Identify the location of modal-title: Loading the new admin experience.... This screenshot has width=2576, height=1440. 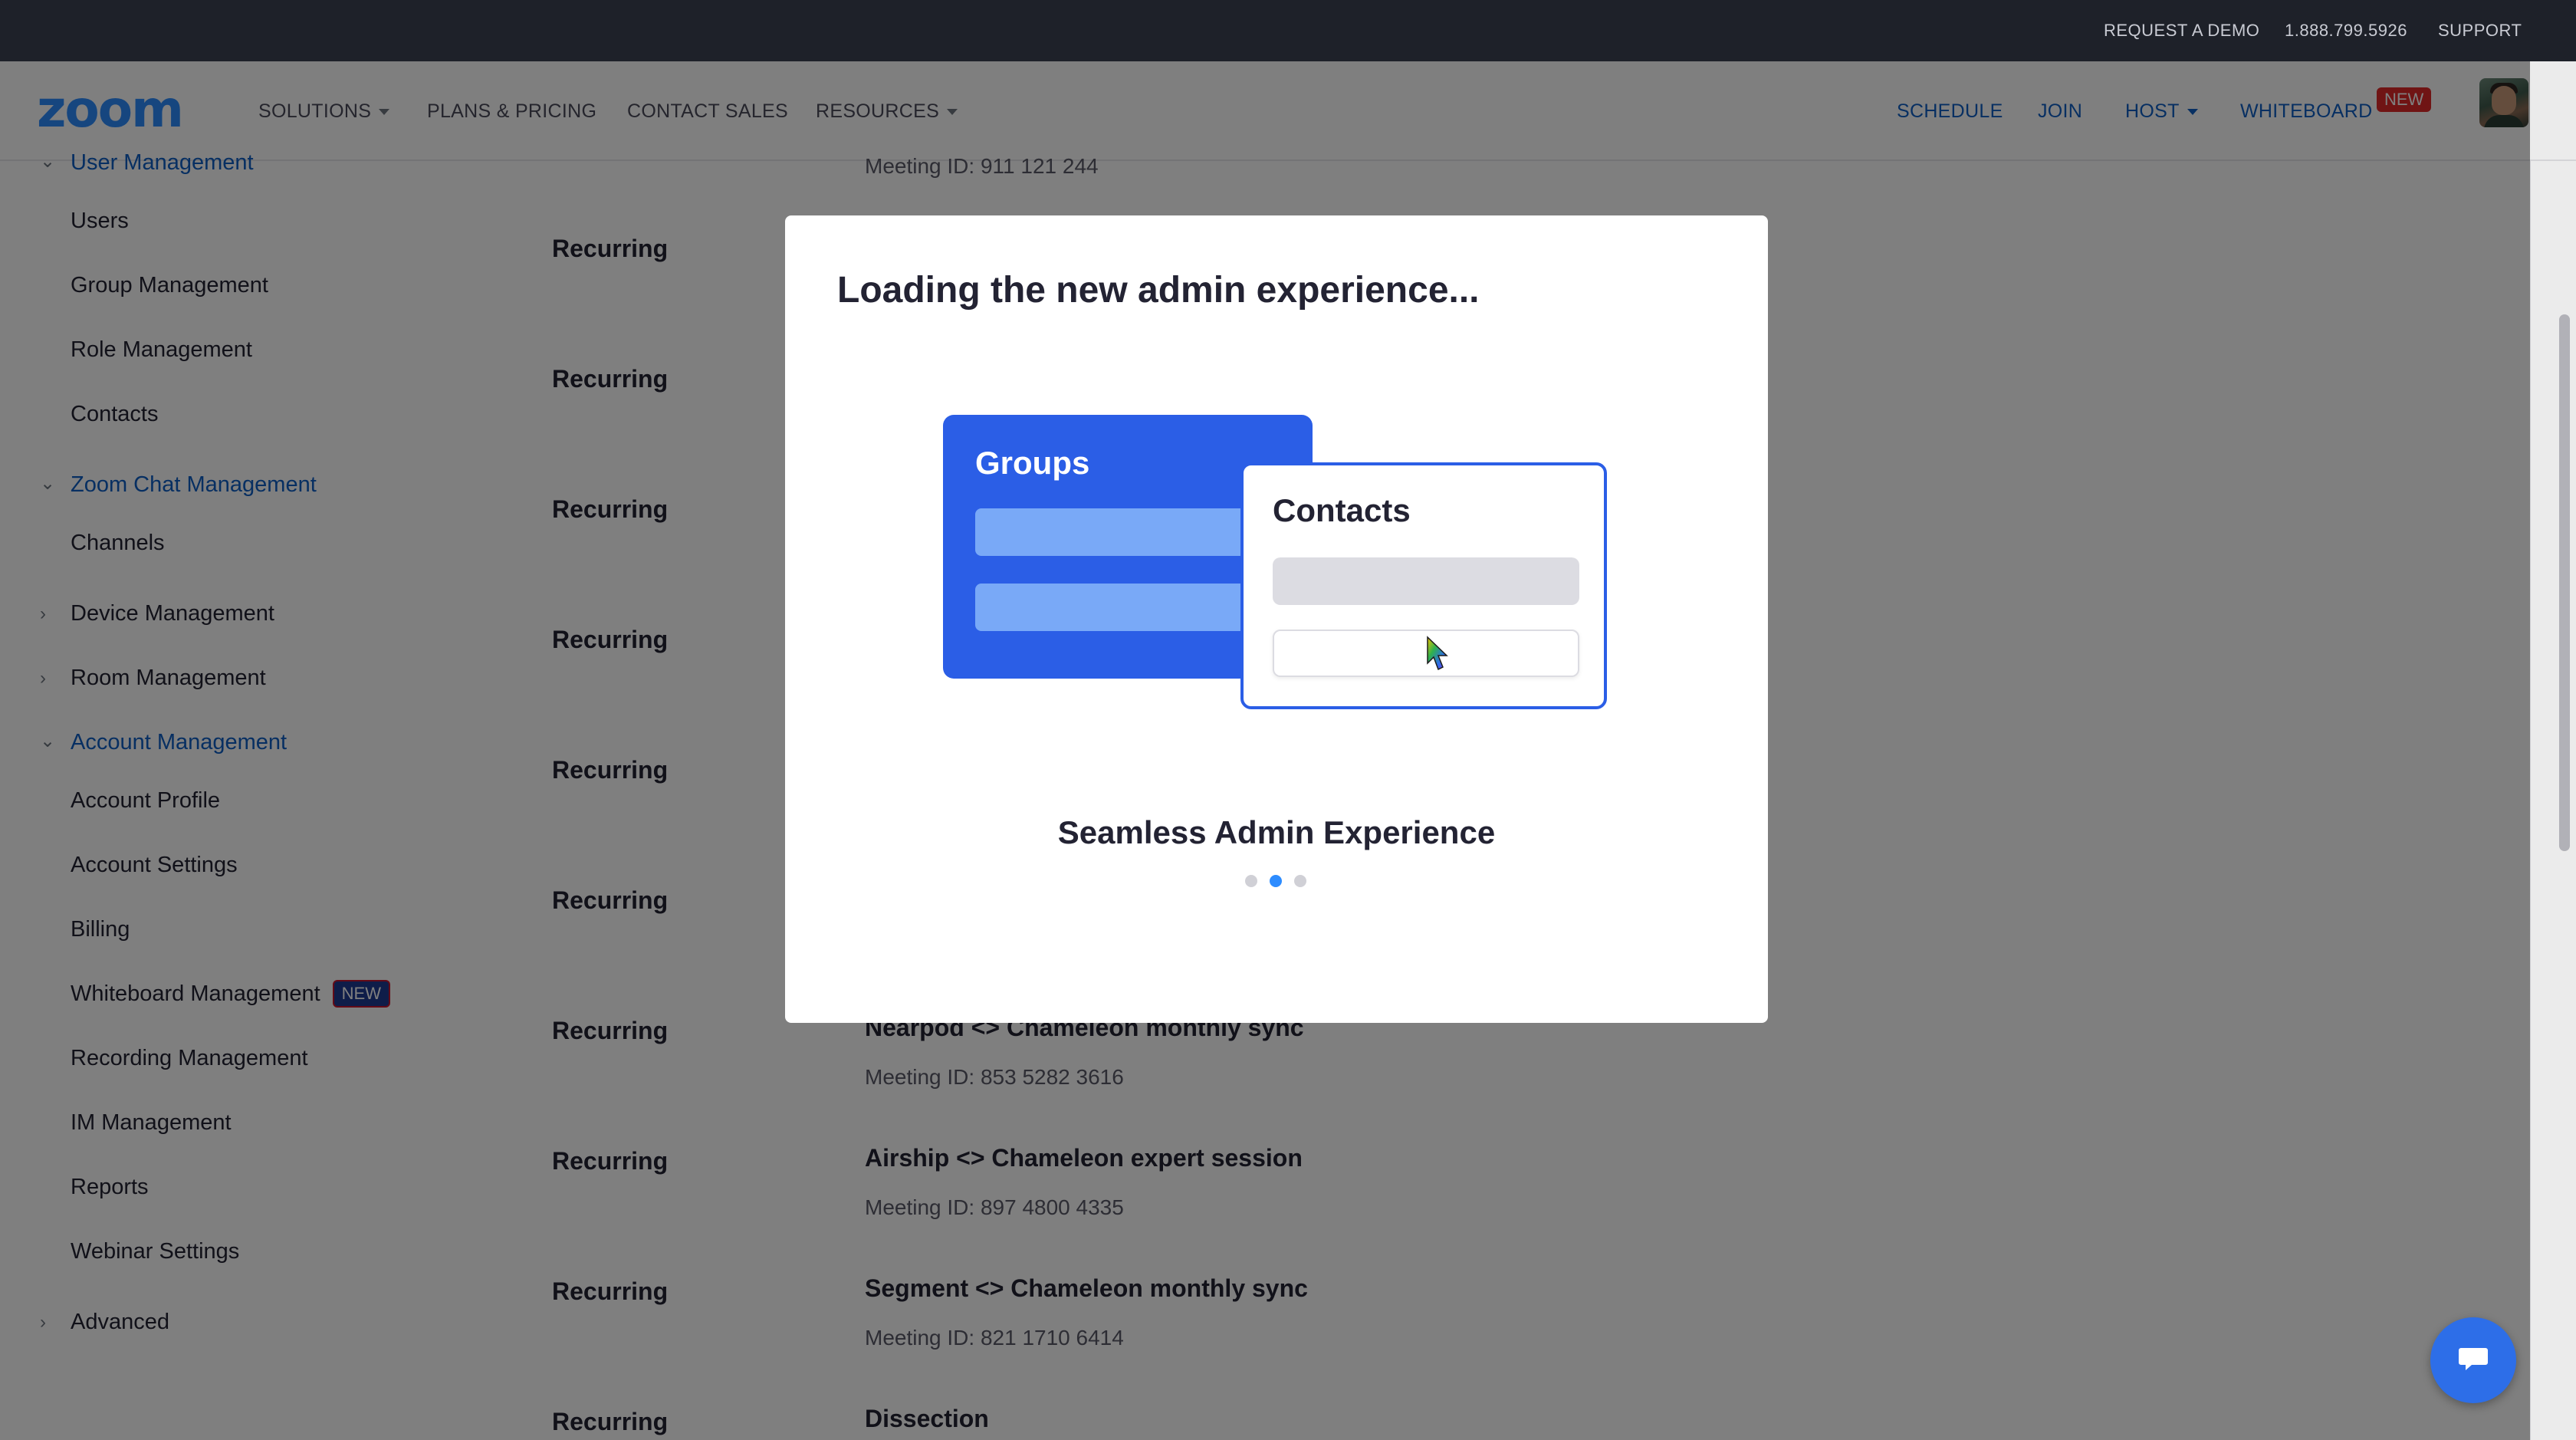
(1159, 290).